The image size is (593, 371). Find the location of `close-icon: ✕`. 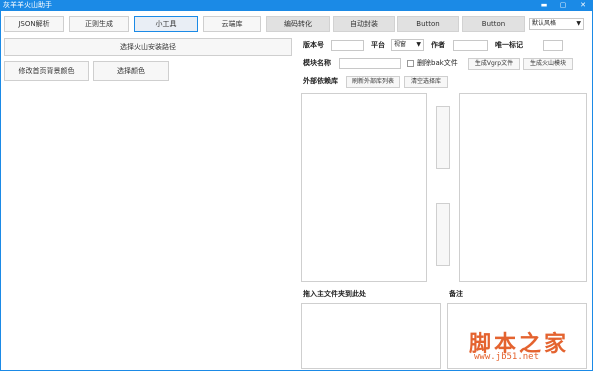

close-icon: ✕ is located at coordinates (583, 5).